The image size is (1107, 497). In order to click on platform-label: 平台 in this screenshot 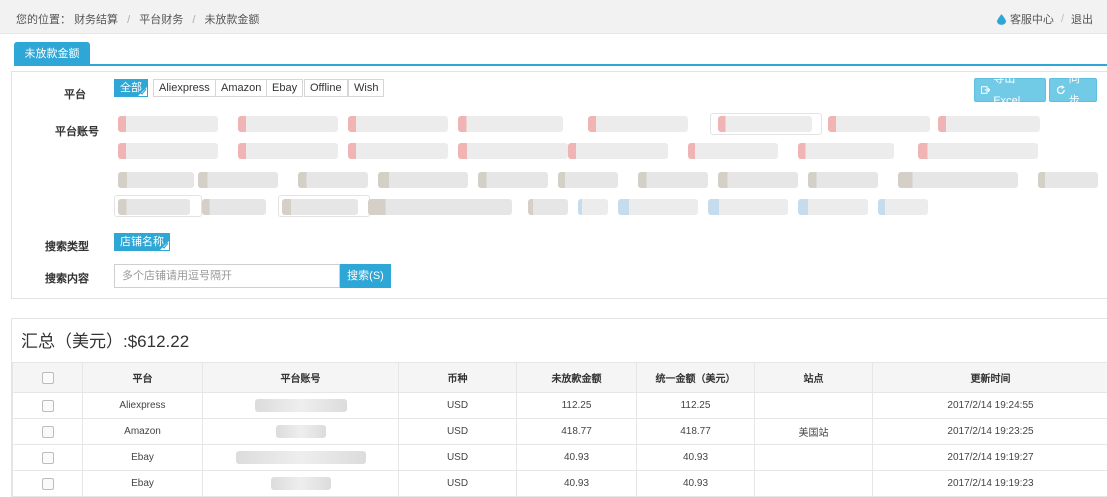, I will do `click(75, 95)`.